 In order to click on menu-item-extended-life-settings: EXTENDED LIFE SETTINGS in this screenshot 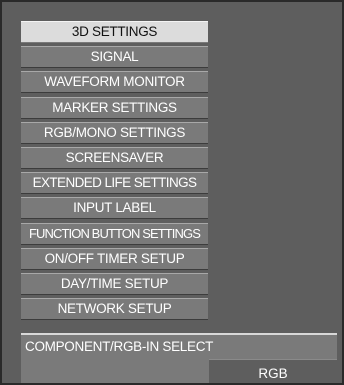, I will do `click(114, 183)`.